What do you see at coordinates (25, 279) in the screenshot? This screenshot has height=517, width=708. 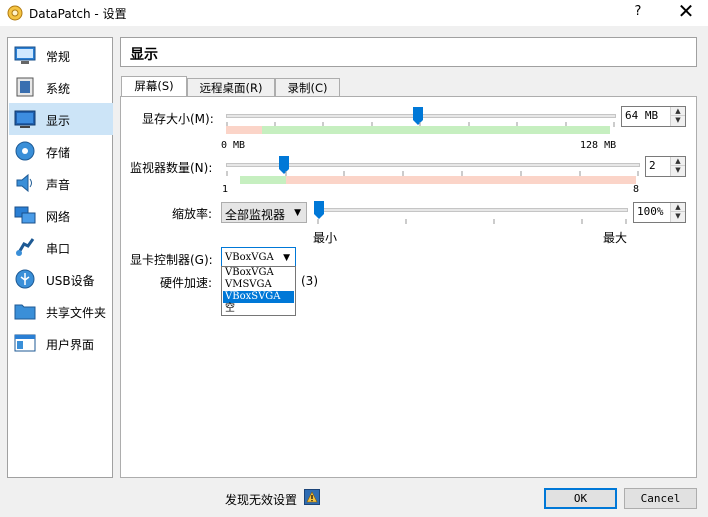 I see `usb-icon` at bounding box center [25, 279].